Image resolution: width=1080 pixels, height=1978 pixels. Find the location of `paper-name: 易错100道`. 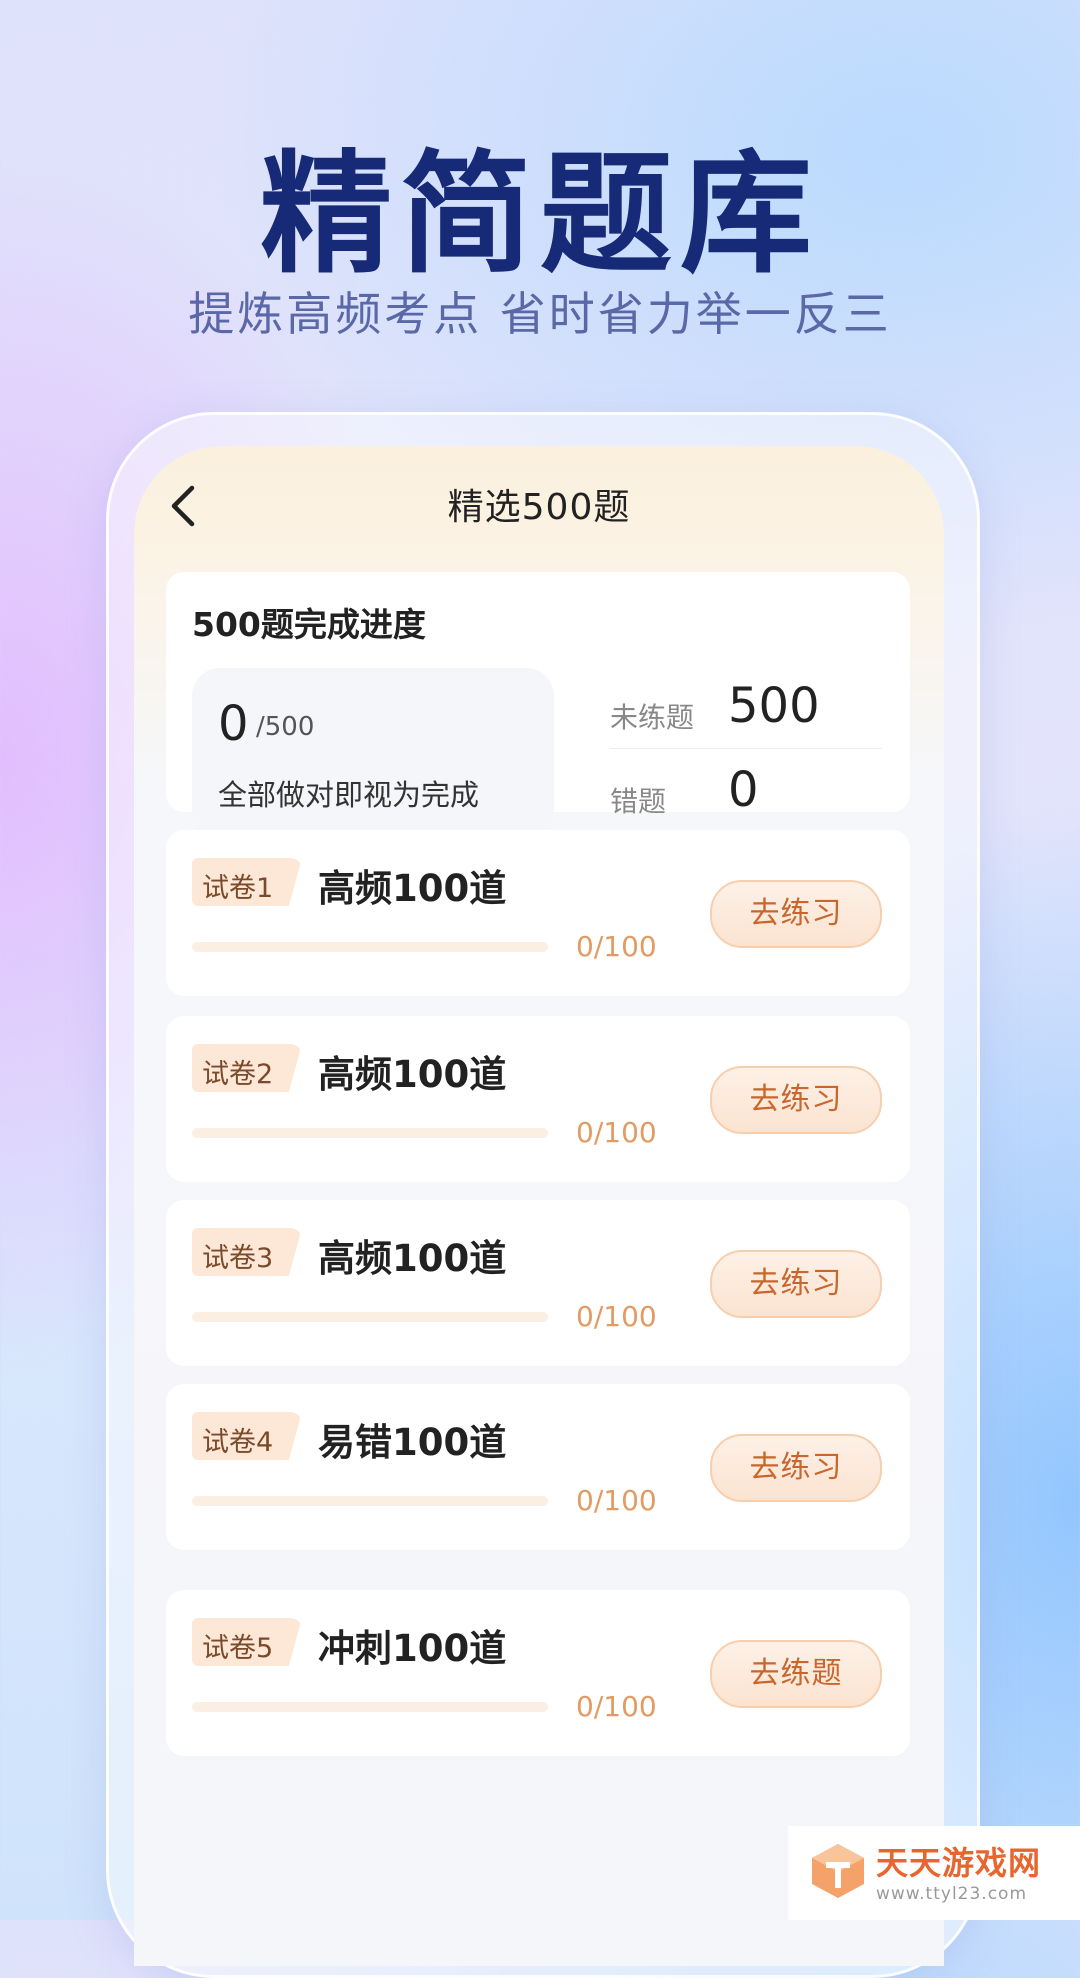

paper-name: 易错100道 is located at coordinates (412, 1442).